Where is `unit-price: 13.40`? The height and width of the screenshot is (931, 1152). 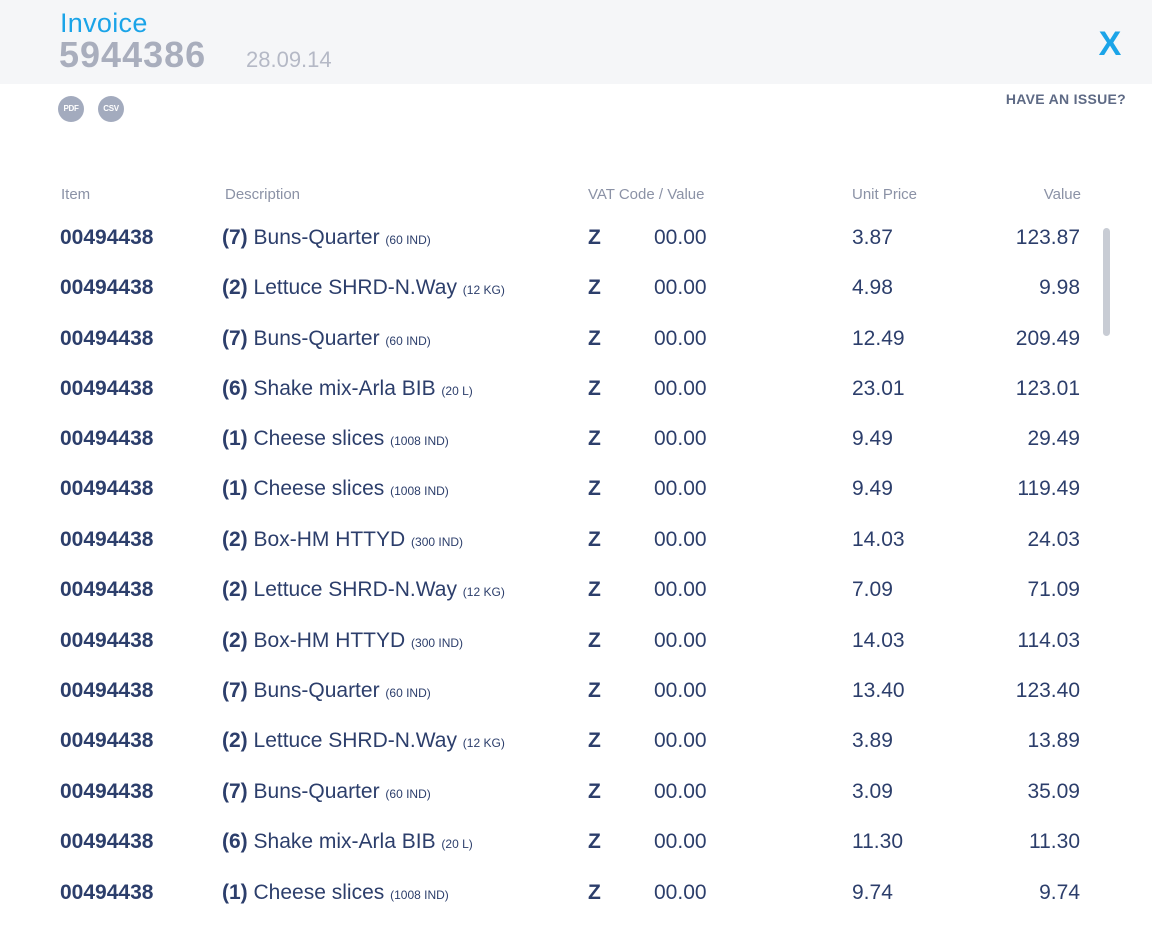 unit-price: 13.40 is located at coordinates (878, 690).